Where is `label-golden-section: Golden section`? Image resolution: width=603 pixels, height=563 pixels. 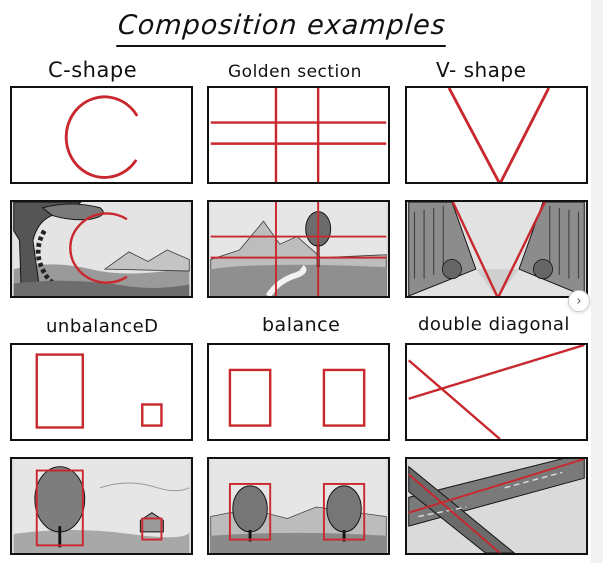 label-golden-section: Golden section is located at coordinates (295, 72).